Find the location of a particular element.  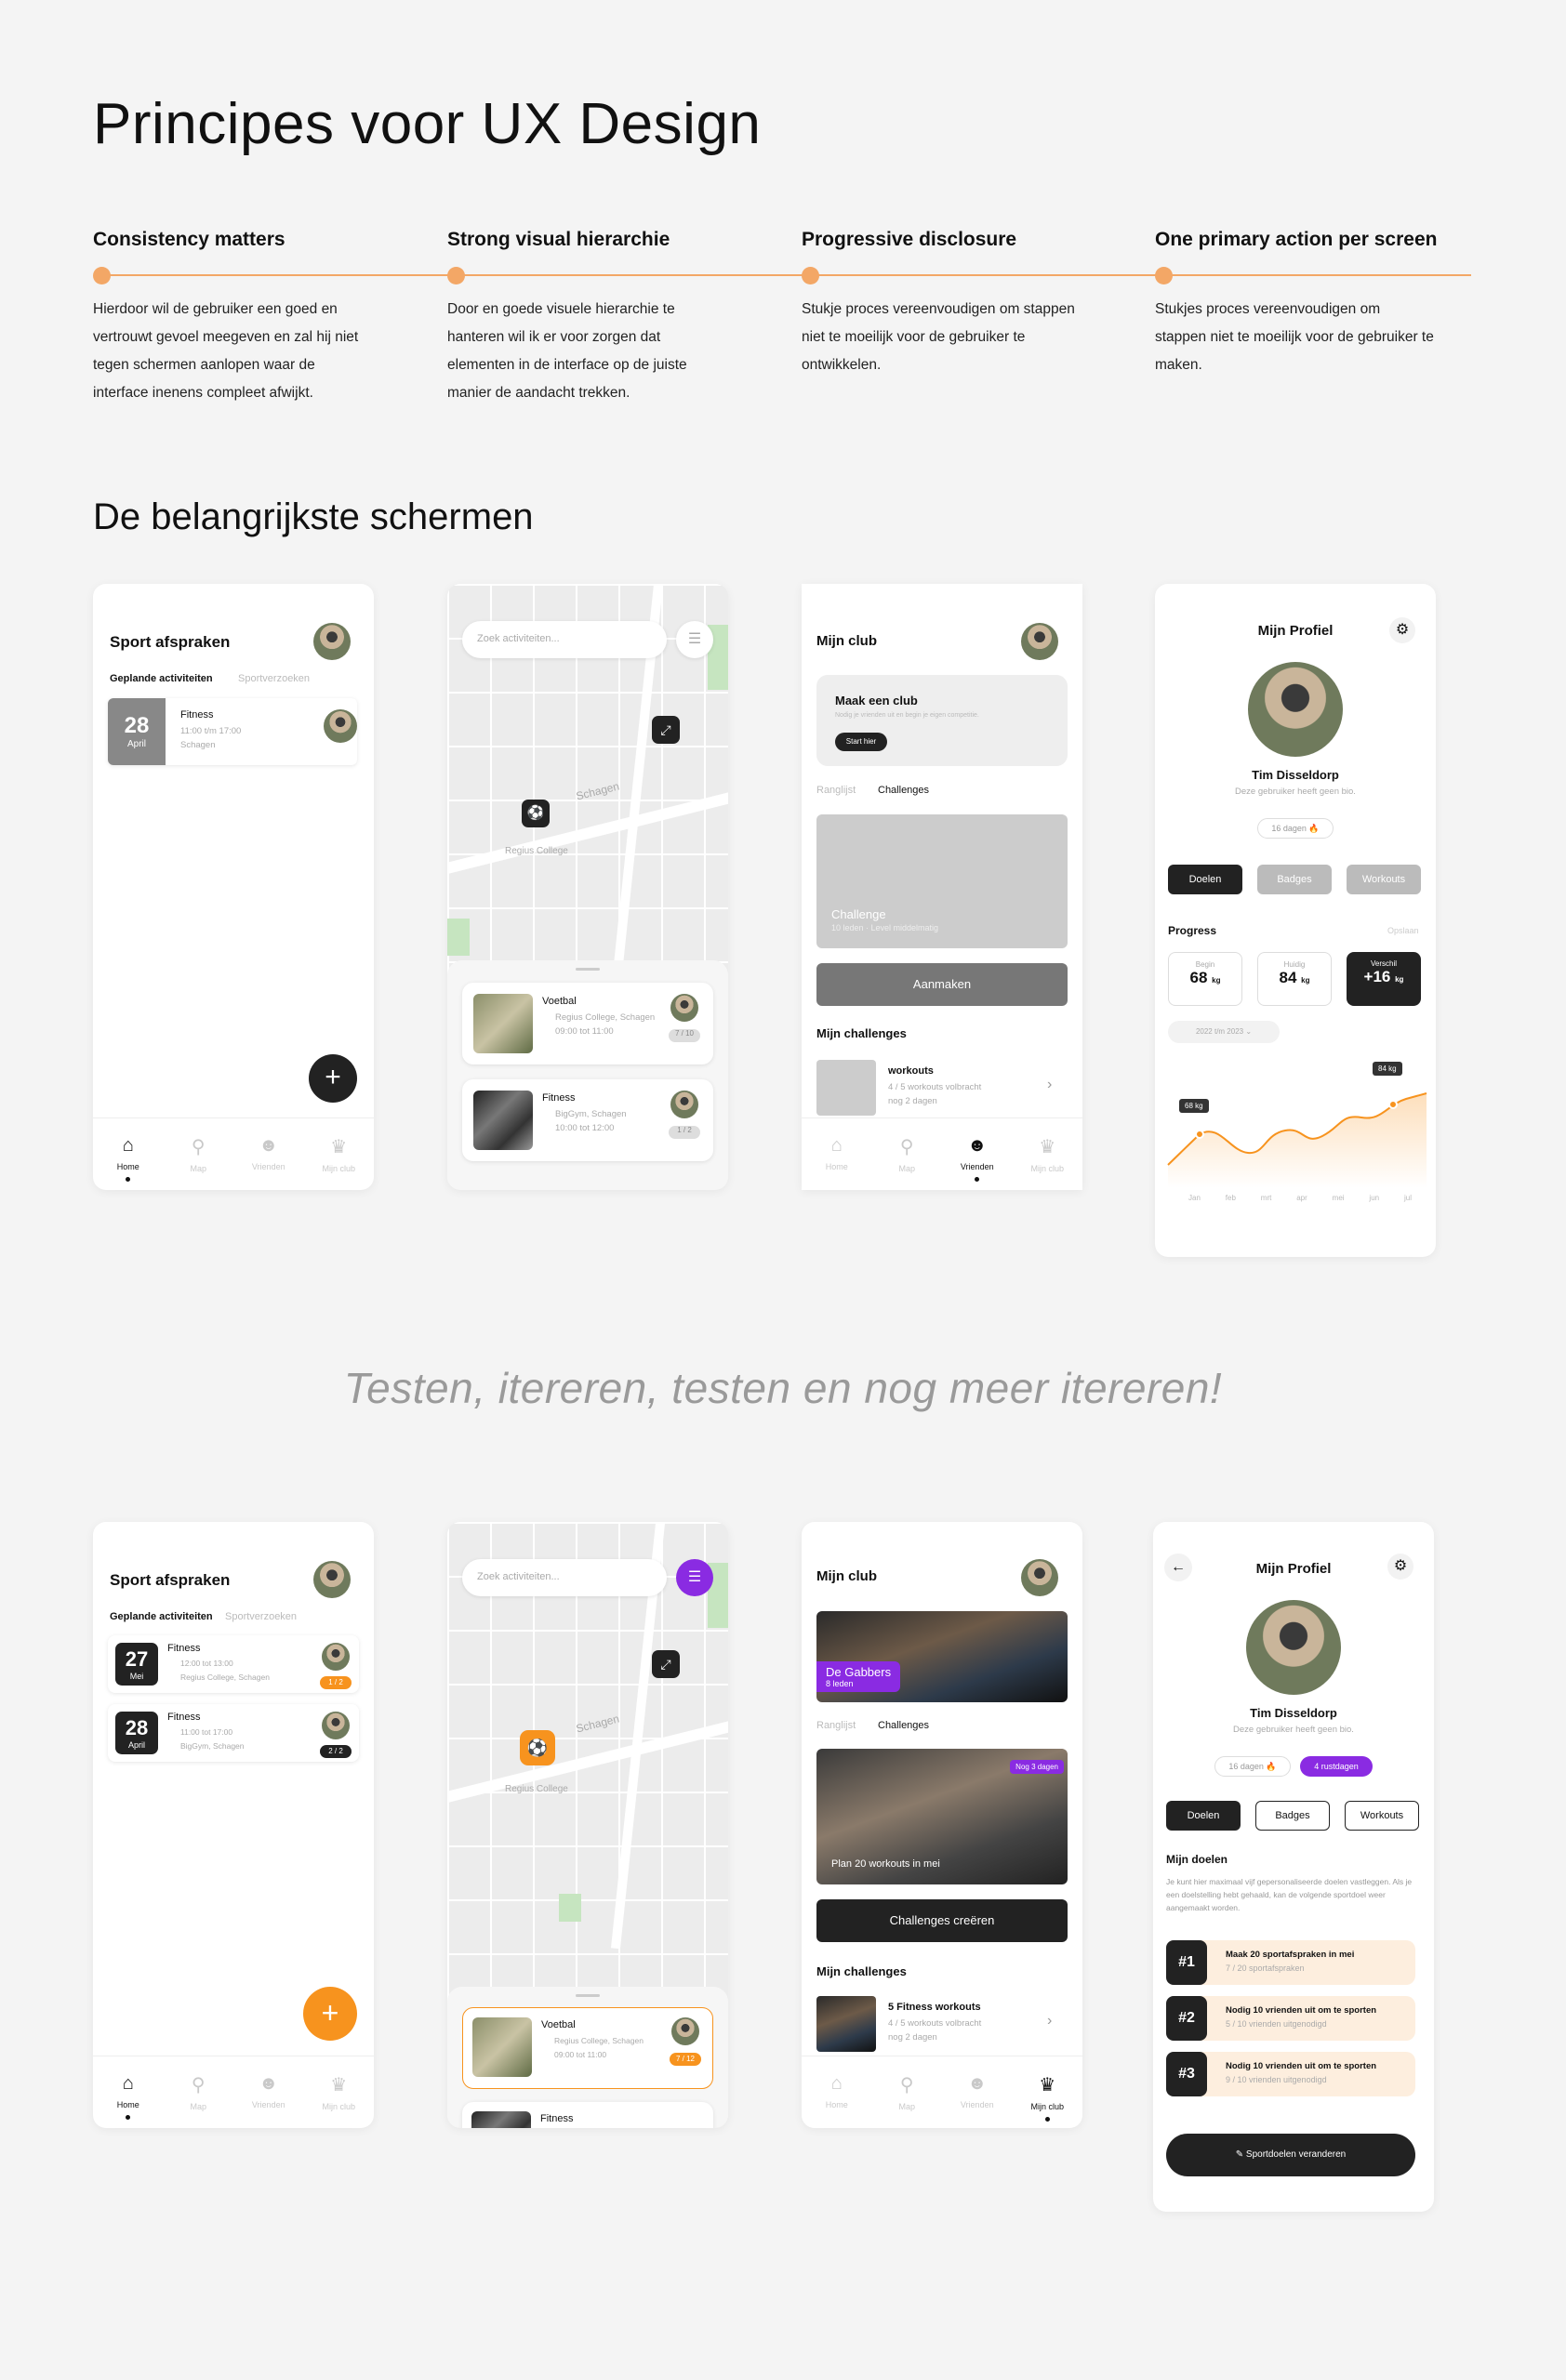

goal-progress: 9 / 10 vrienden uitgenodigd is located at coordinates (1276, 2079).